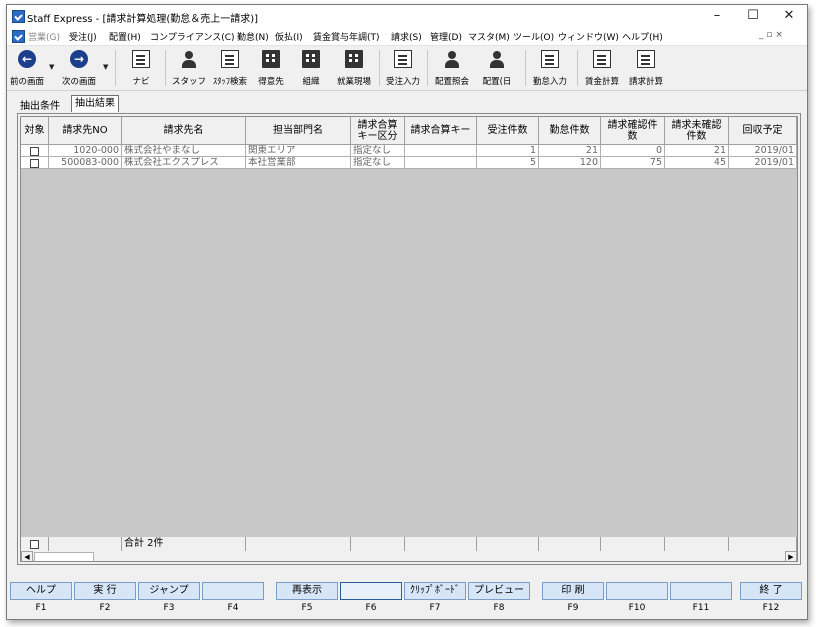 This screenshot has height=627, width=816. What do you see at coordinates (271, 82) in the screenshot?
I see `client-label: 得意先` at bounding box center [271, 82].